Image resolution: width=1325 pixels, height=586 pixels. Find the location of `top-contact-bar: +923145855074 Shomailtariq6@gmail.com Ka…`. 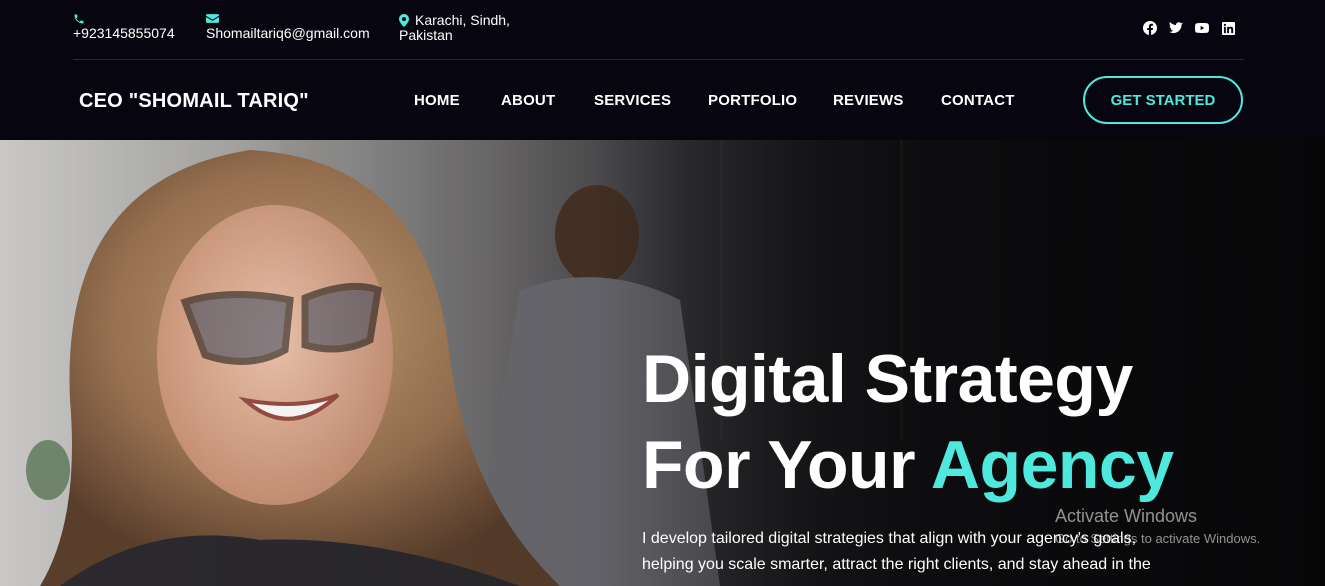

top-contact-bar: +923145855074 Shomailtariq6@gmail.com Ka… is located at coordinates (662, 30).